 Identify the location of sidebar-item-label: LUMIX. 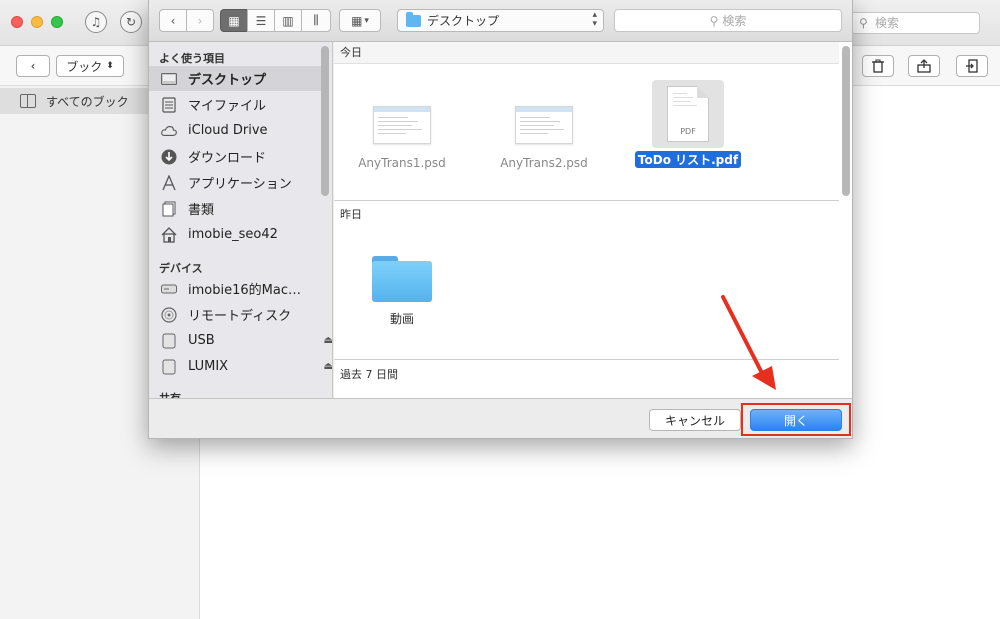
(208, 366).